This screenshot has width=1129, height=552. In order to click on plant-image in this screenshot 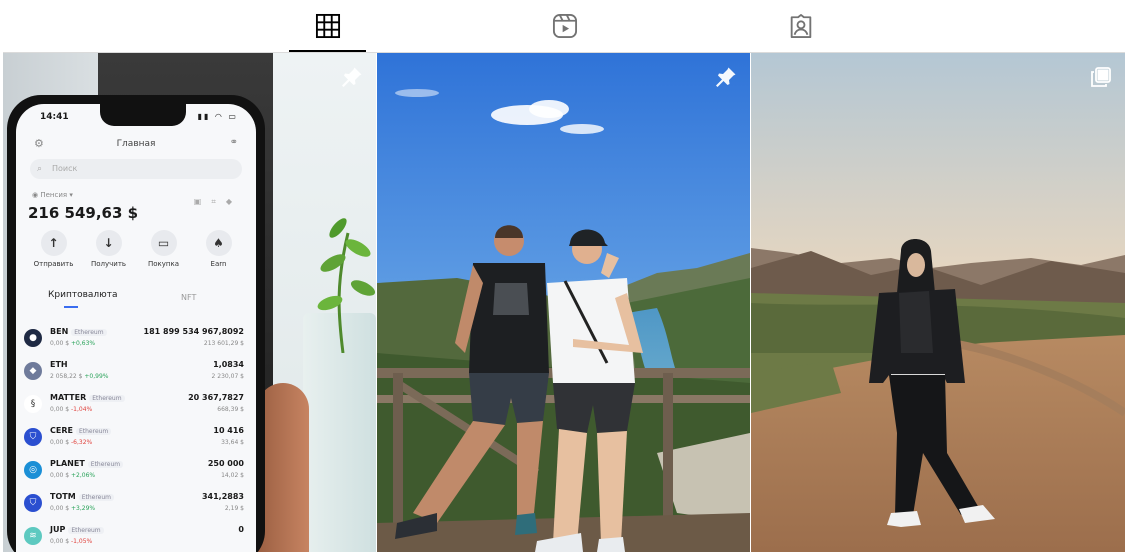, I will do `click(346, 285)`.